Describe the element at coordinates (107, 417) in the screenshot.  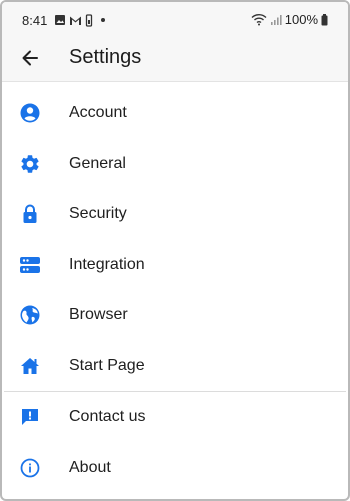
I see `menu-item-label: Contact us` at that location.